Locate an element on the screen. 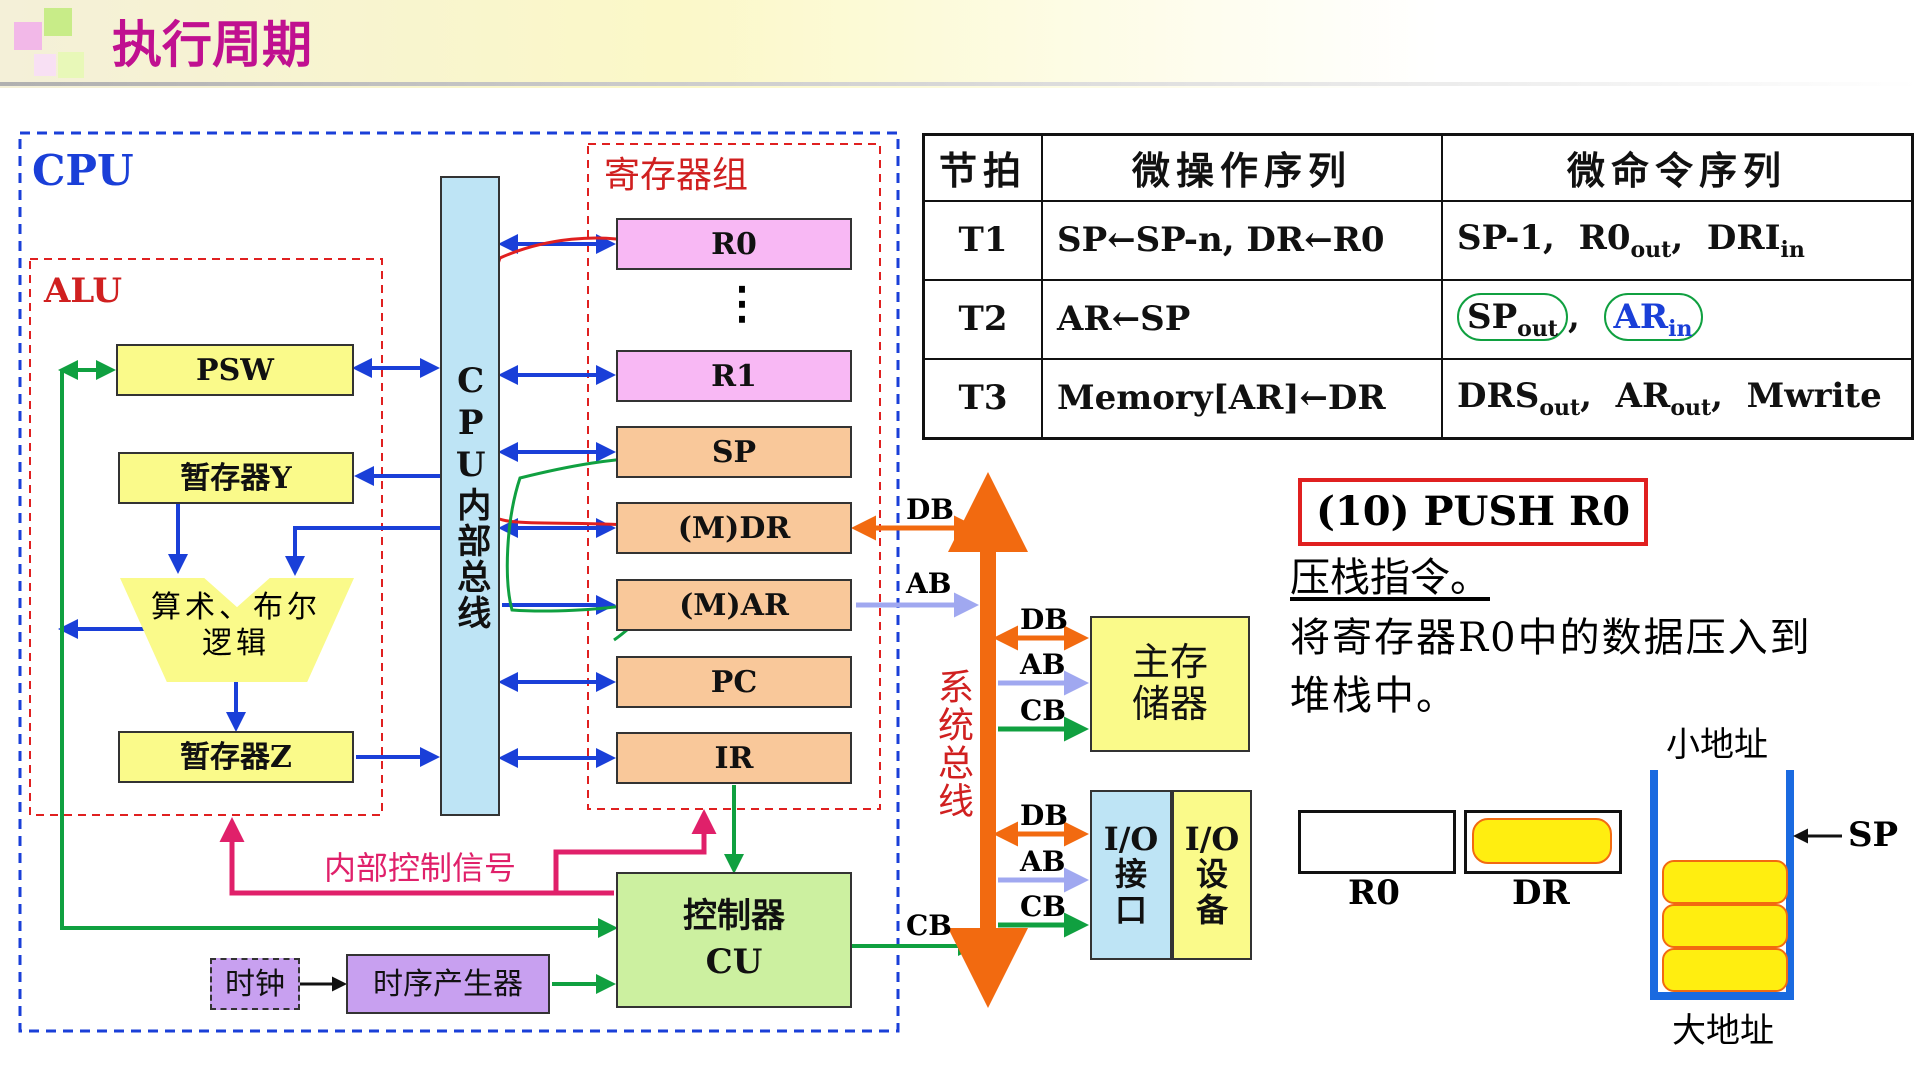 The width and height of the screenshot is (1920, 1077). cb-label-mem: CB is located at coordinates (1043, 710).